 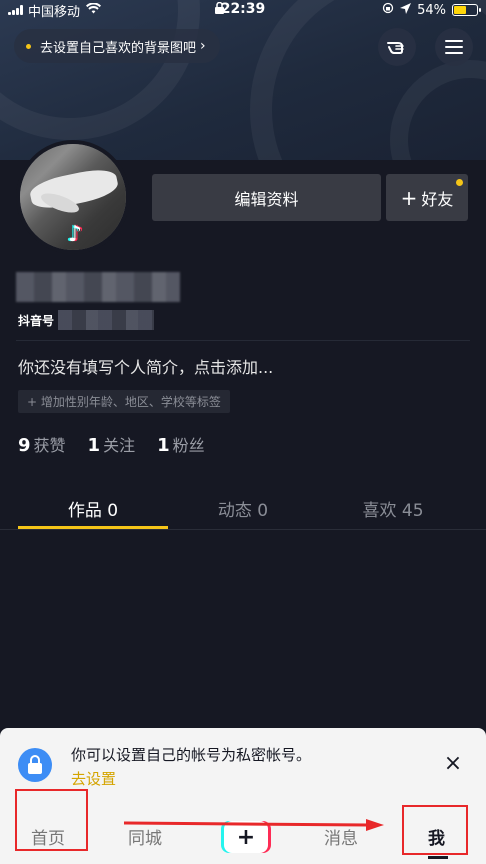 What do you see at coordinates (93, 778) in the screenshot?
I see `privacy-settings-link: 去设置` at bounding box center [93, 778].